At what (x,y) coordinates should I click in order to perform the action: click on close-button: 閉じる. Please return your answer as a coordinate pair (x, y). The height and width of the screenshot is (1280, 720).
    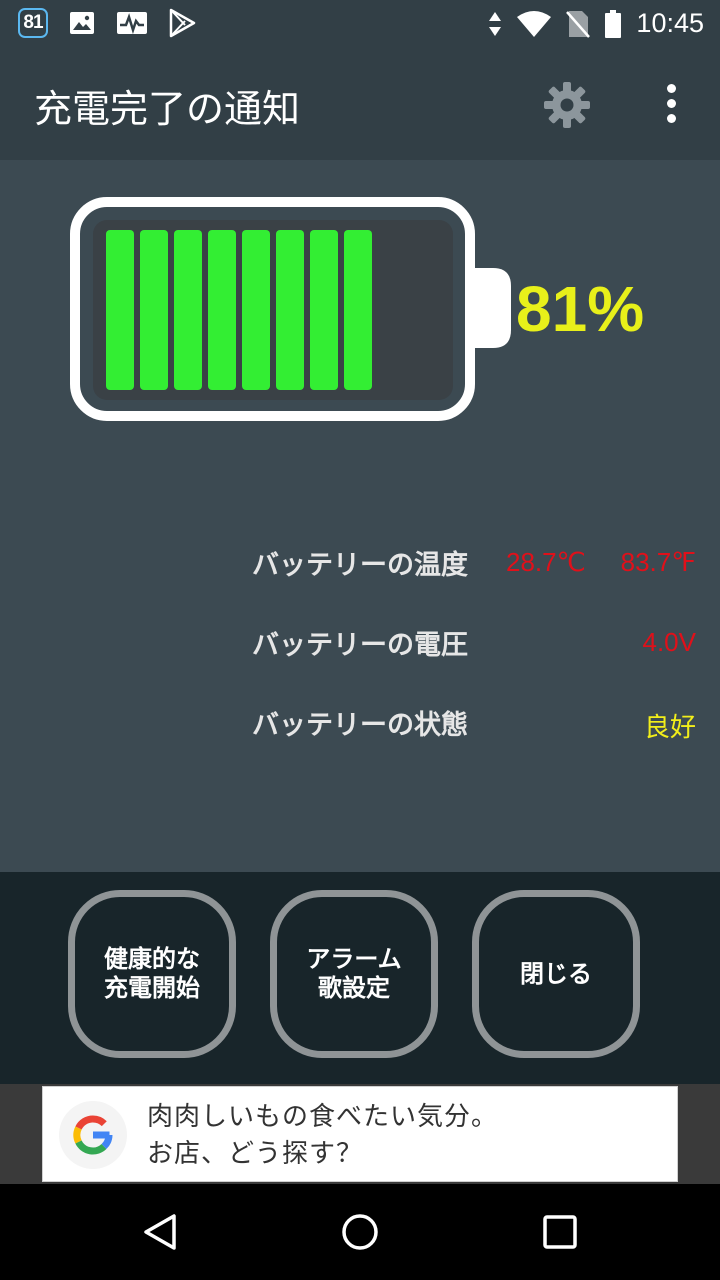
    Looking at the image, I should click on (556, 974).